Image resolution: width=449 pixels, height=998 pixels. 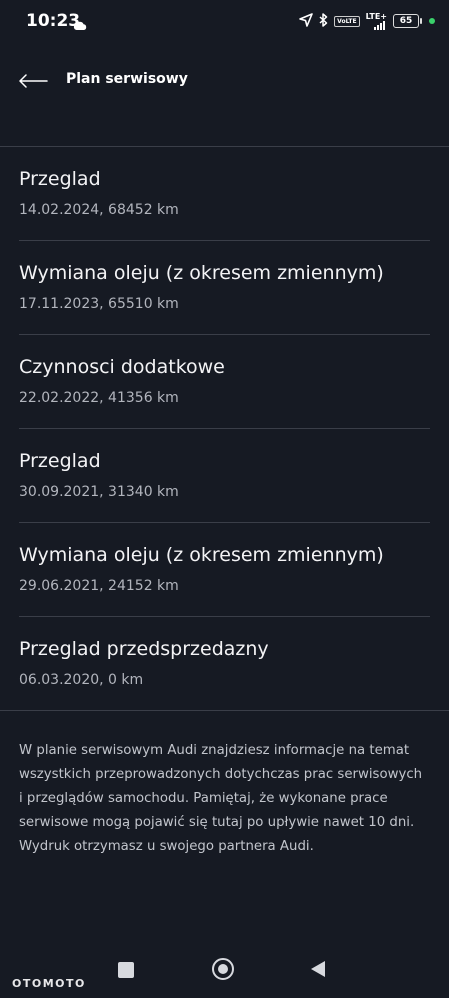 I want to click on lte-label: LTE+, so click(x=376, y=16).